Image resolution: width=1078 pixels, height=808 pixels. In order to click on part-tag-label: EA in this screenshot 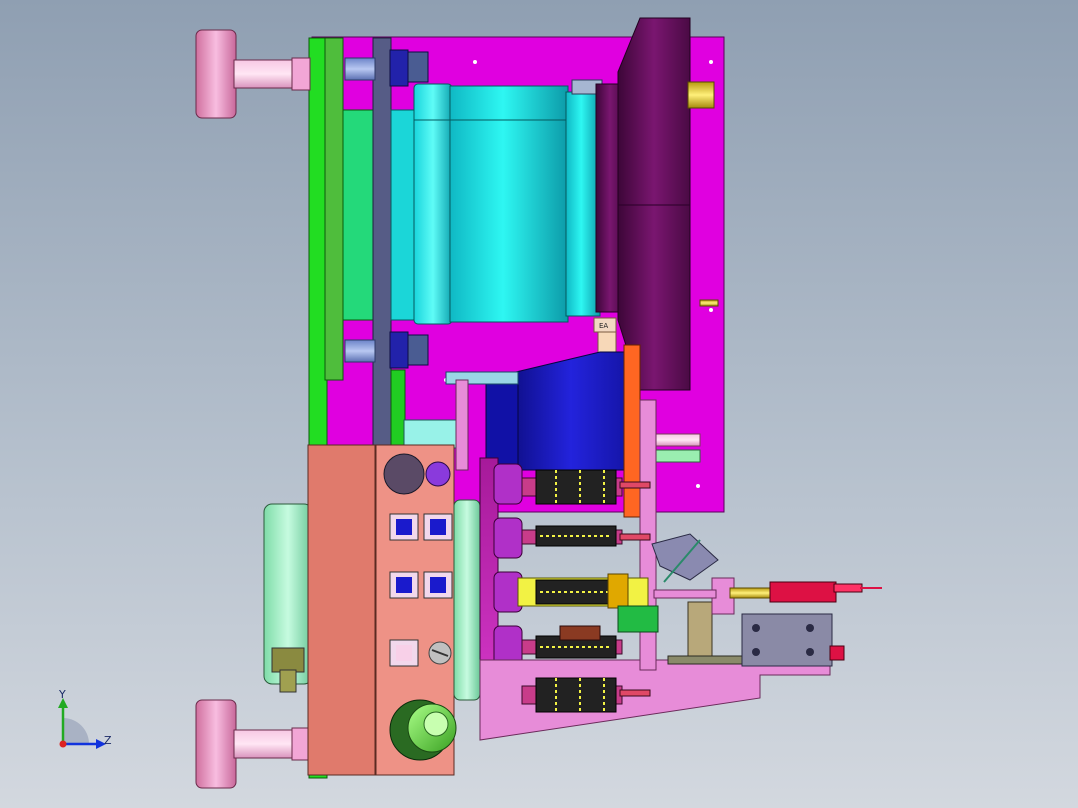, I will do `click(603, 326)`.